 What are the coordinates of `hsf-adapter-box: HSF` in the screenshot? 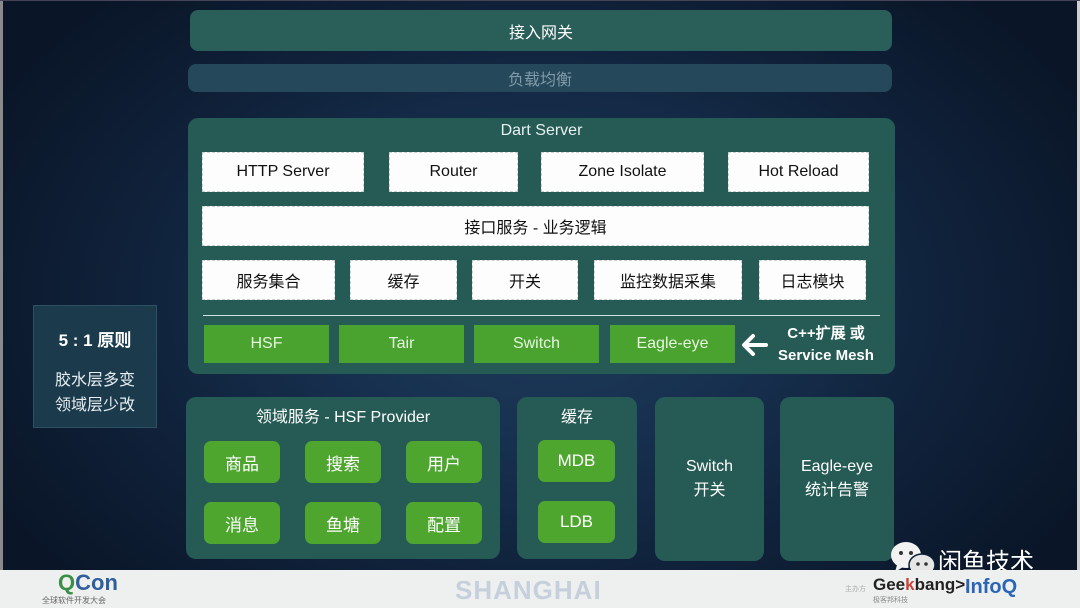 It's located at (266, 344).